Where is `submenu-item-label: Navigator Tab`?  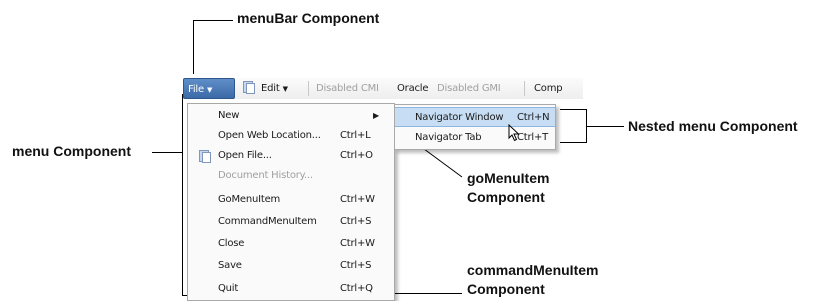
submenu-item-label: Navigator Tab is located at coordinates (448, 137).